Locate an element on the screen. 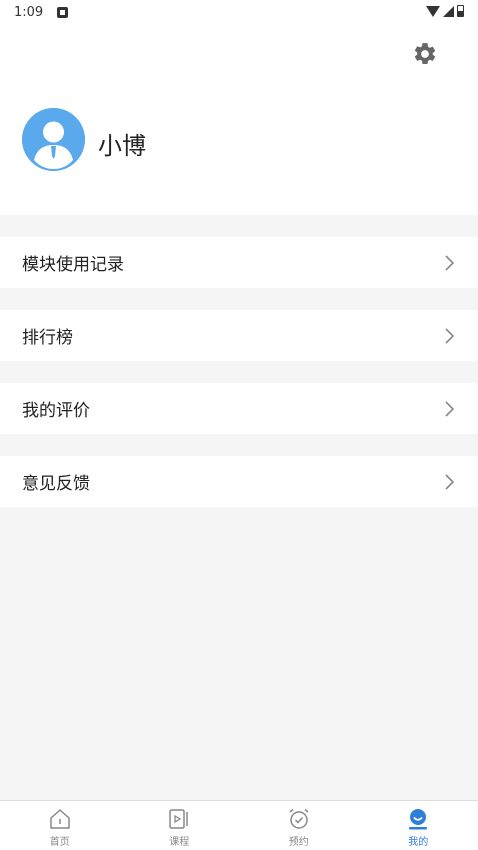  status-time: 1:09 is located at coordinates (29, 12).